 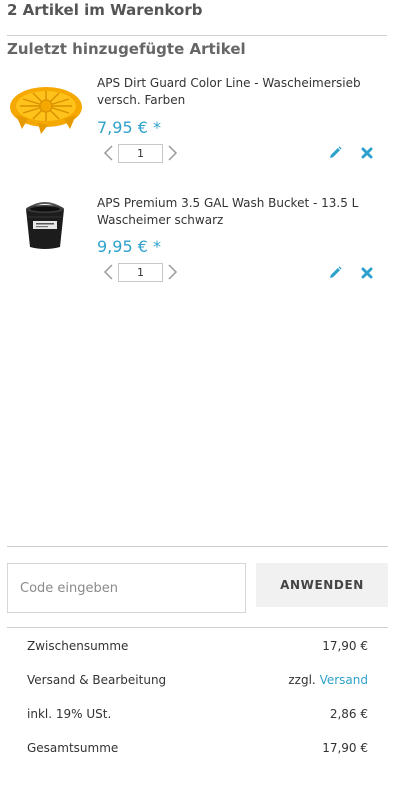 What do you see at coordinates (129, 127) in the screenshot?
I see `item-price: 7,95 € *` at bounding box center [129, 127].